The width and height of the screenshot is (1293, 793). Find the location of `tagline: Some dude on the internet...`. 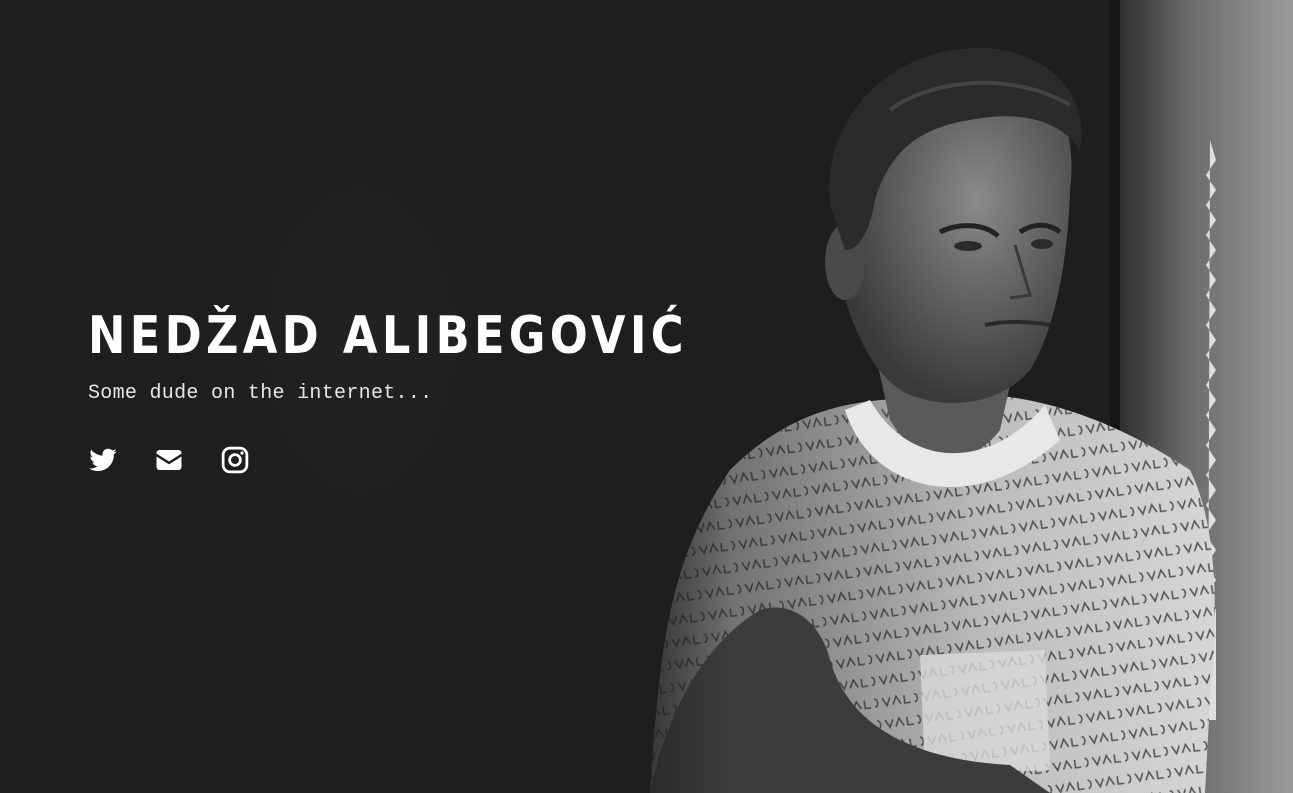

tagline: Some dude on the internet... is located at coordinates (260, 393).